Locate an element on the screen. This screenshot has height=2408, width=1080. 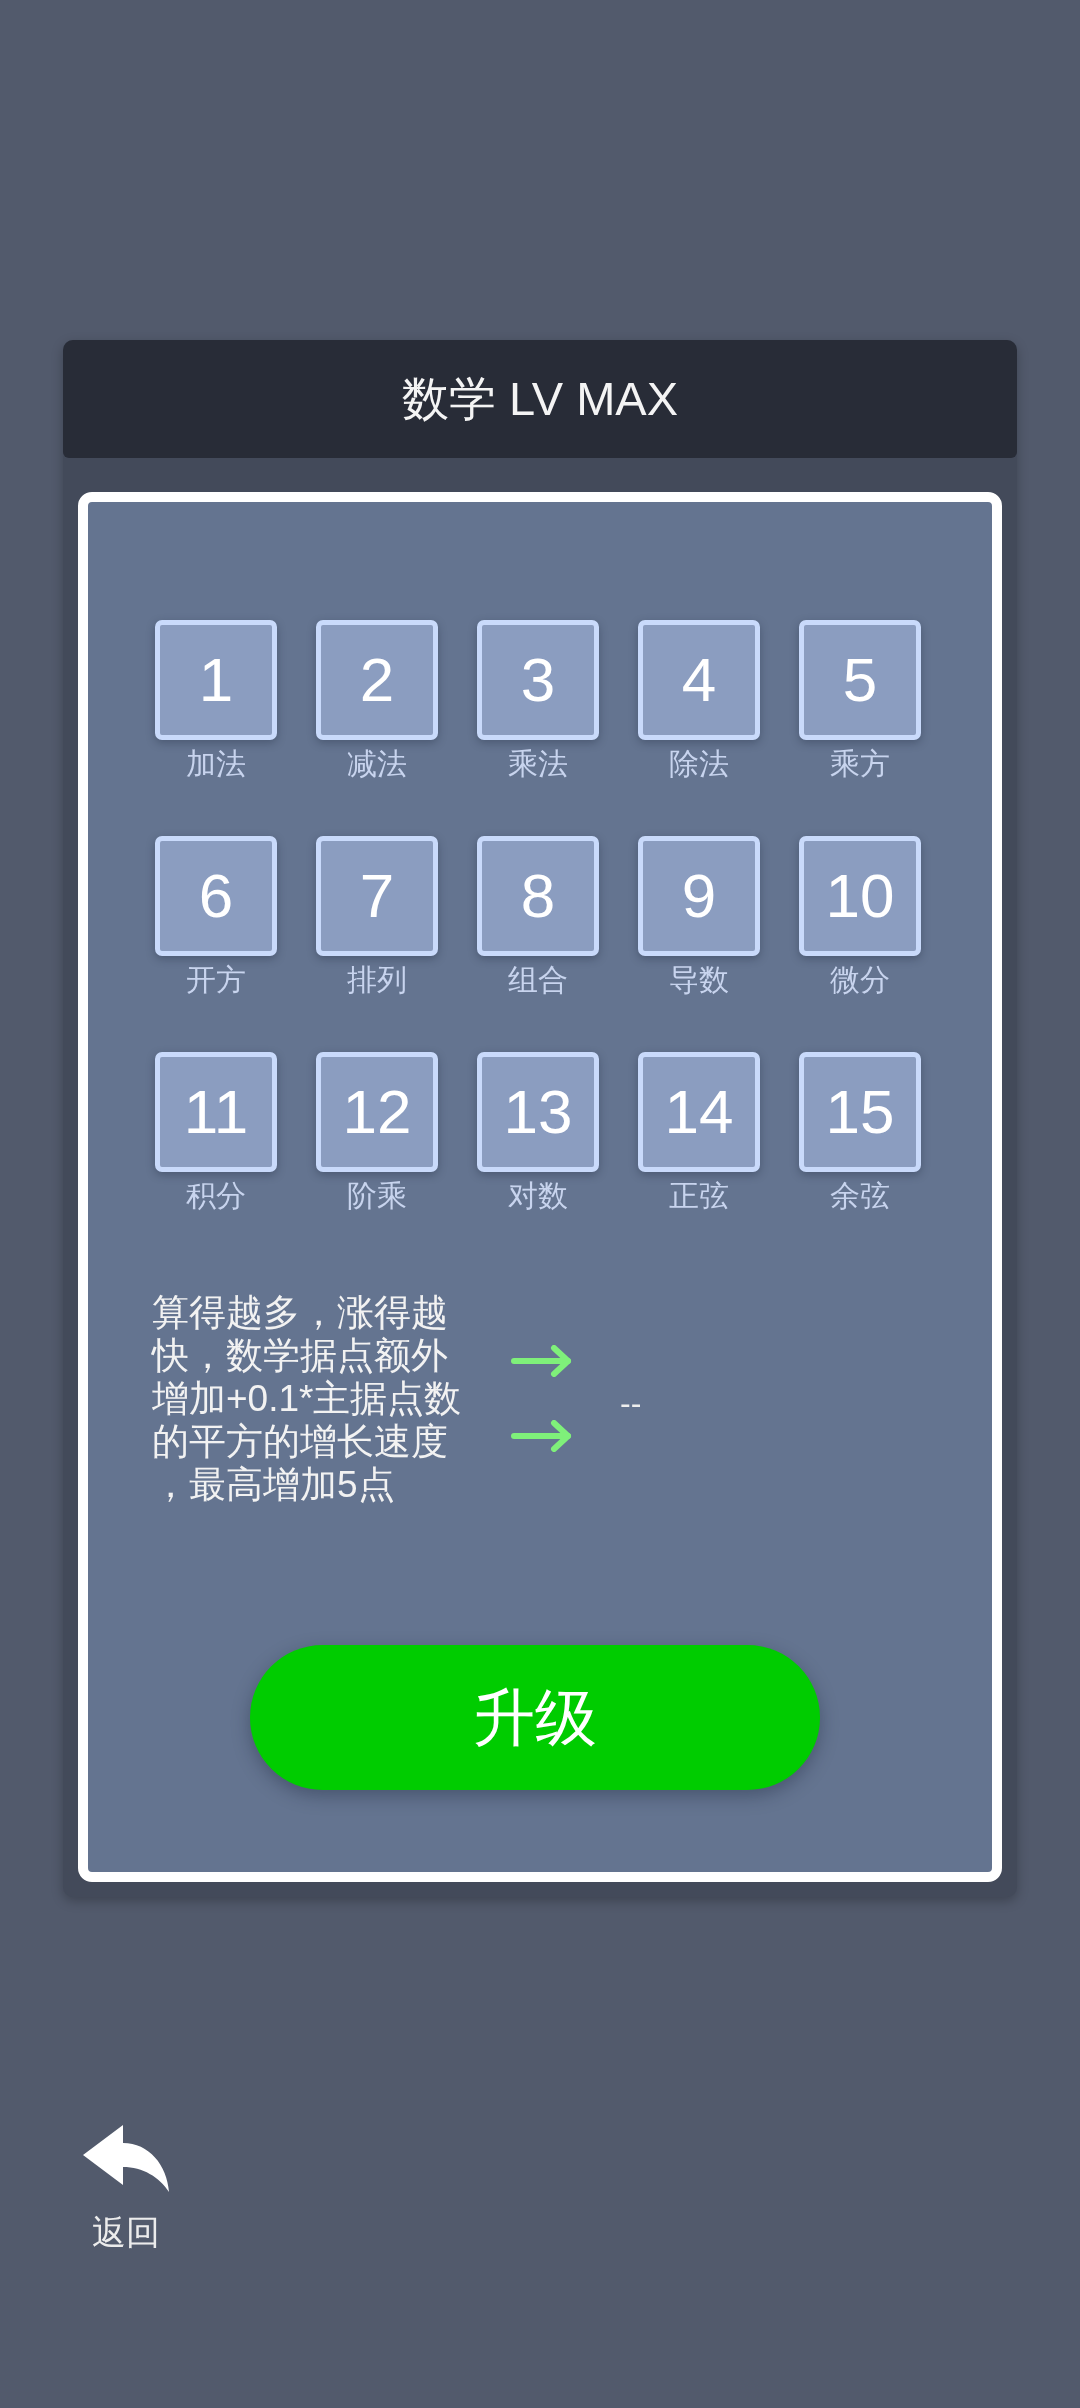
level-tile: 11 is located at coordinates (216, 1112).